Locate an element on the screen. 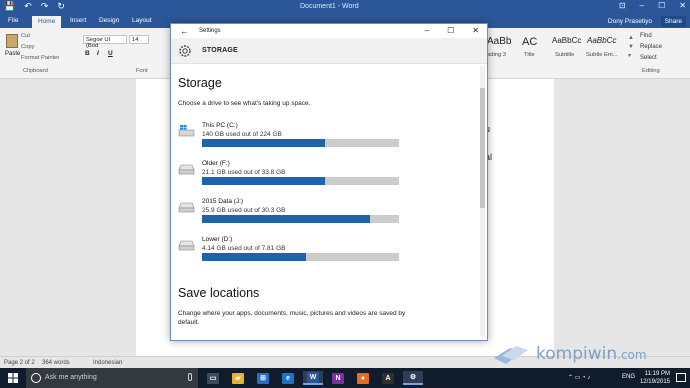 The width and height of the screenshot is (690, 388). select-button: Select is located at coordinates (648, 58).